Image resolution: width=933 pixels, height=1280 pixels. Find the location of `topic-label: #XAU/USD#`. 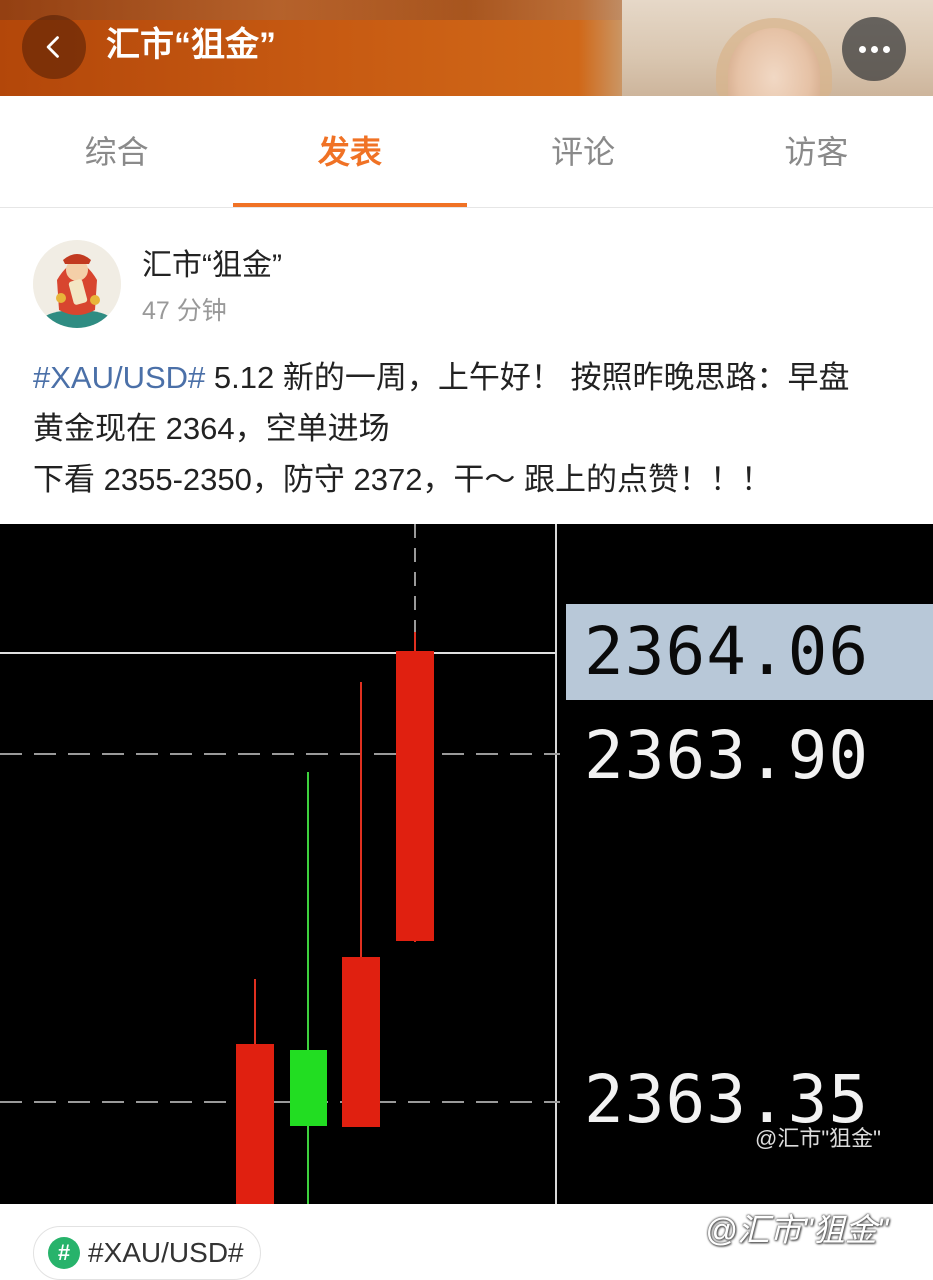

topic-label: #XAU/USD# is located at coordinates (166, 1252).